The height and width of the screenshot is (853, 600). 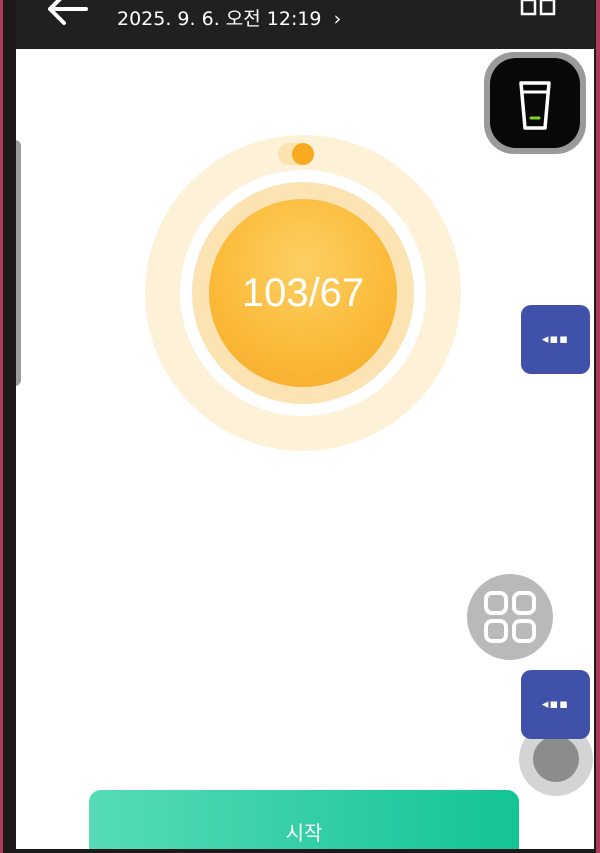 I want to click on water-cup-widget, so click(x=535, y=103).